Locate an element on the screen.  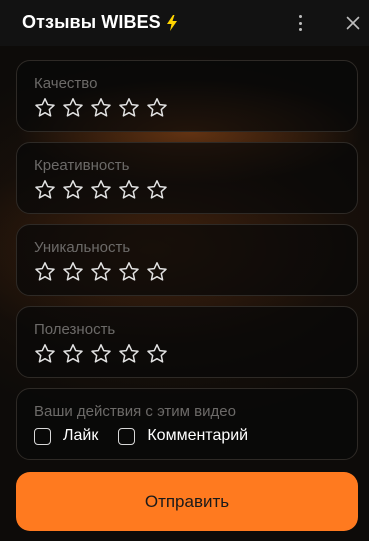
like-checkbox-item: Лайк is located at coordinates (66, 436).